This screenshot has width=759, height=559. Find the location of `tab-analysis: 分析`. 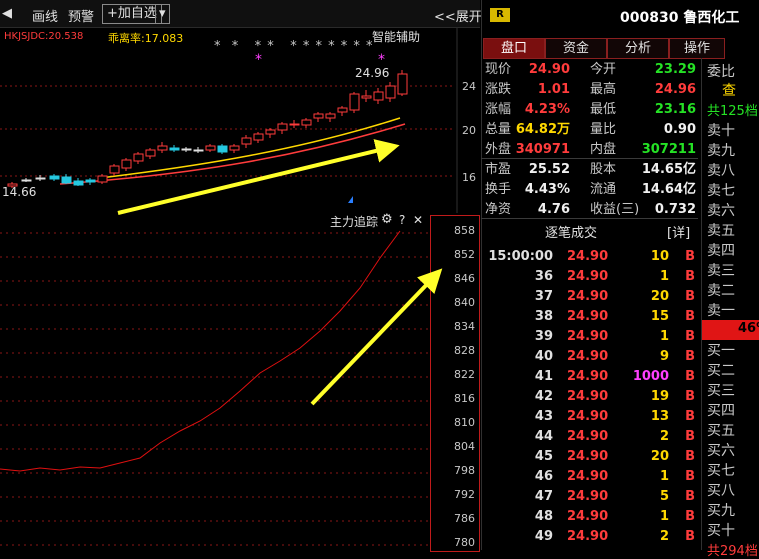

tab-analysis: 分析 is located at coordinates (638, 48).